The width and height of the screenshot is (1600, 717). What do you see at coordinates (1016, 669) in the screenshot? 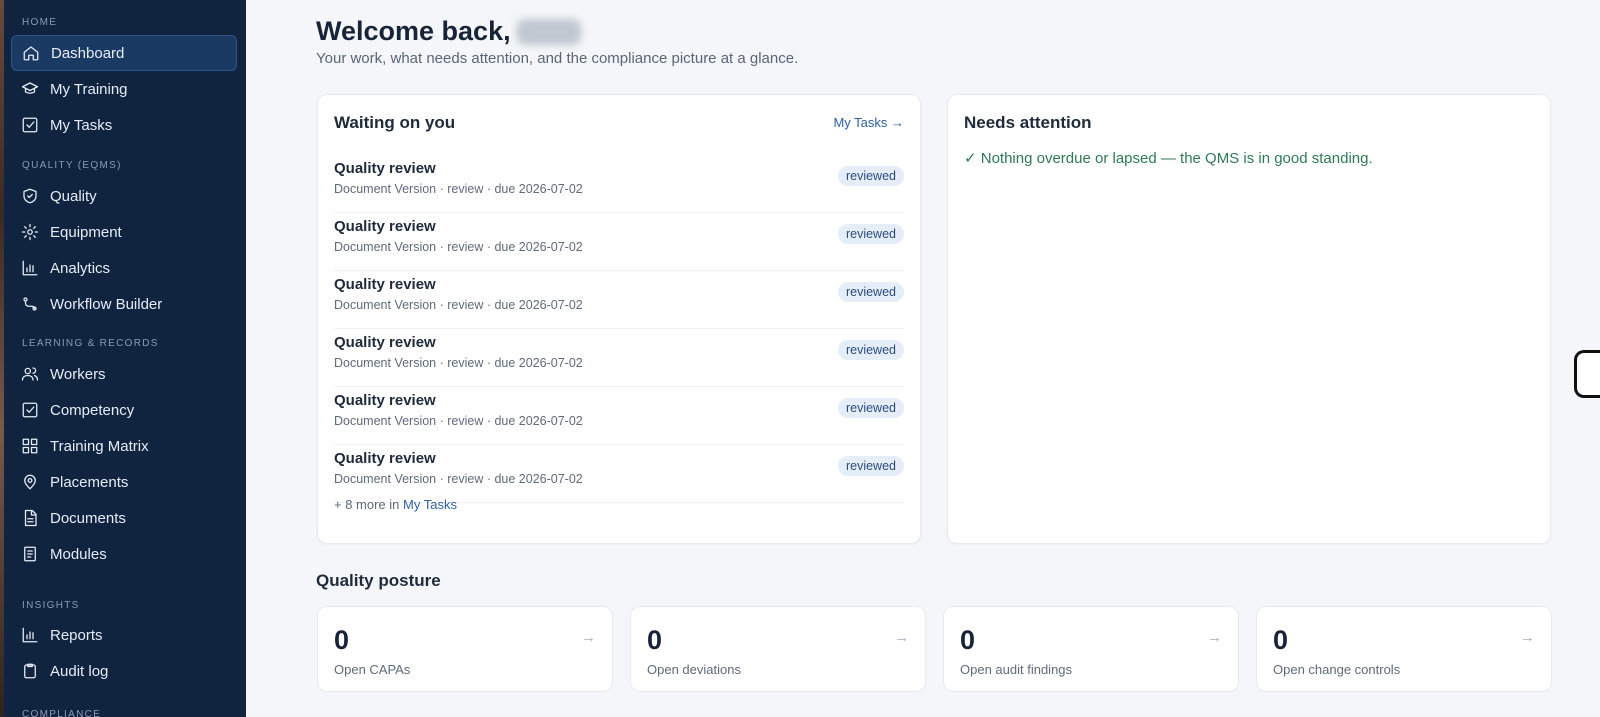
I see `metric-label: Open audit findings` at bounding box center [1016, 669].